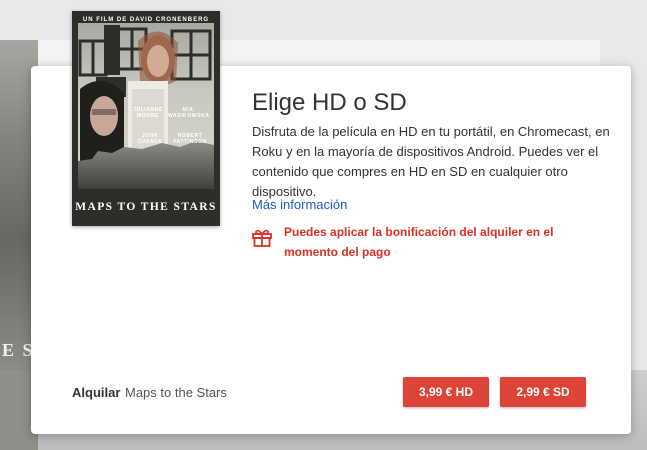 This screenshot has height=450, width=647. I want to click on poster-director-credit: UN FILM DE DAVID CRONENBERG, so click(146, 20).